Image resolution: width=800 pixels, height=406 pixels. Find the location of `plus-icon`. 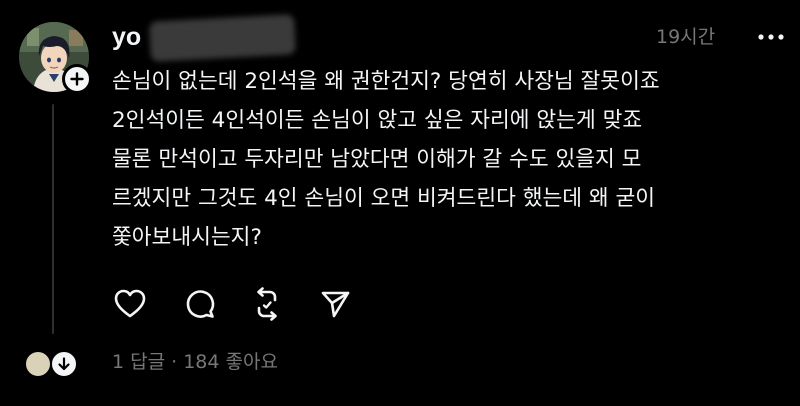

plus-icon is located at coordinates (77, 79).